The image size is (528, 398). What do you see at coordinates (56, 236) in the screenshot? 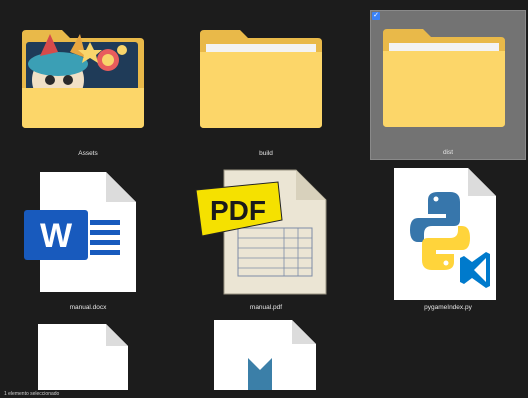
I see `word-logo-letter: W` at bounding box center [56, 236].